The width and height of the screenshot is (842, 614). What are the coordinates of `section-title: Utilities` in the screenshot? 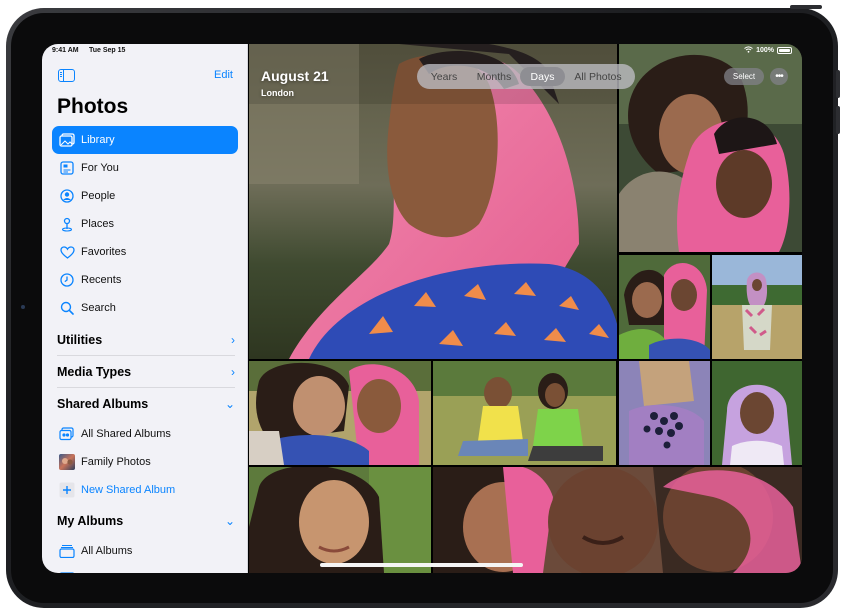 It's located at (80, 340).